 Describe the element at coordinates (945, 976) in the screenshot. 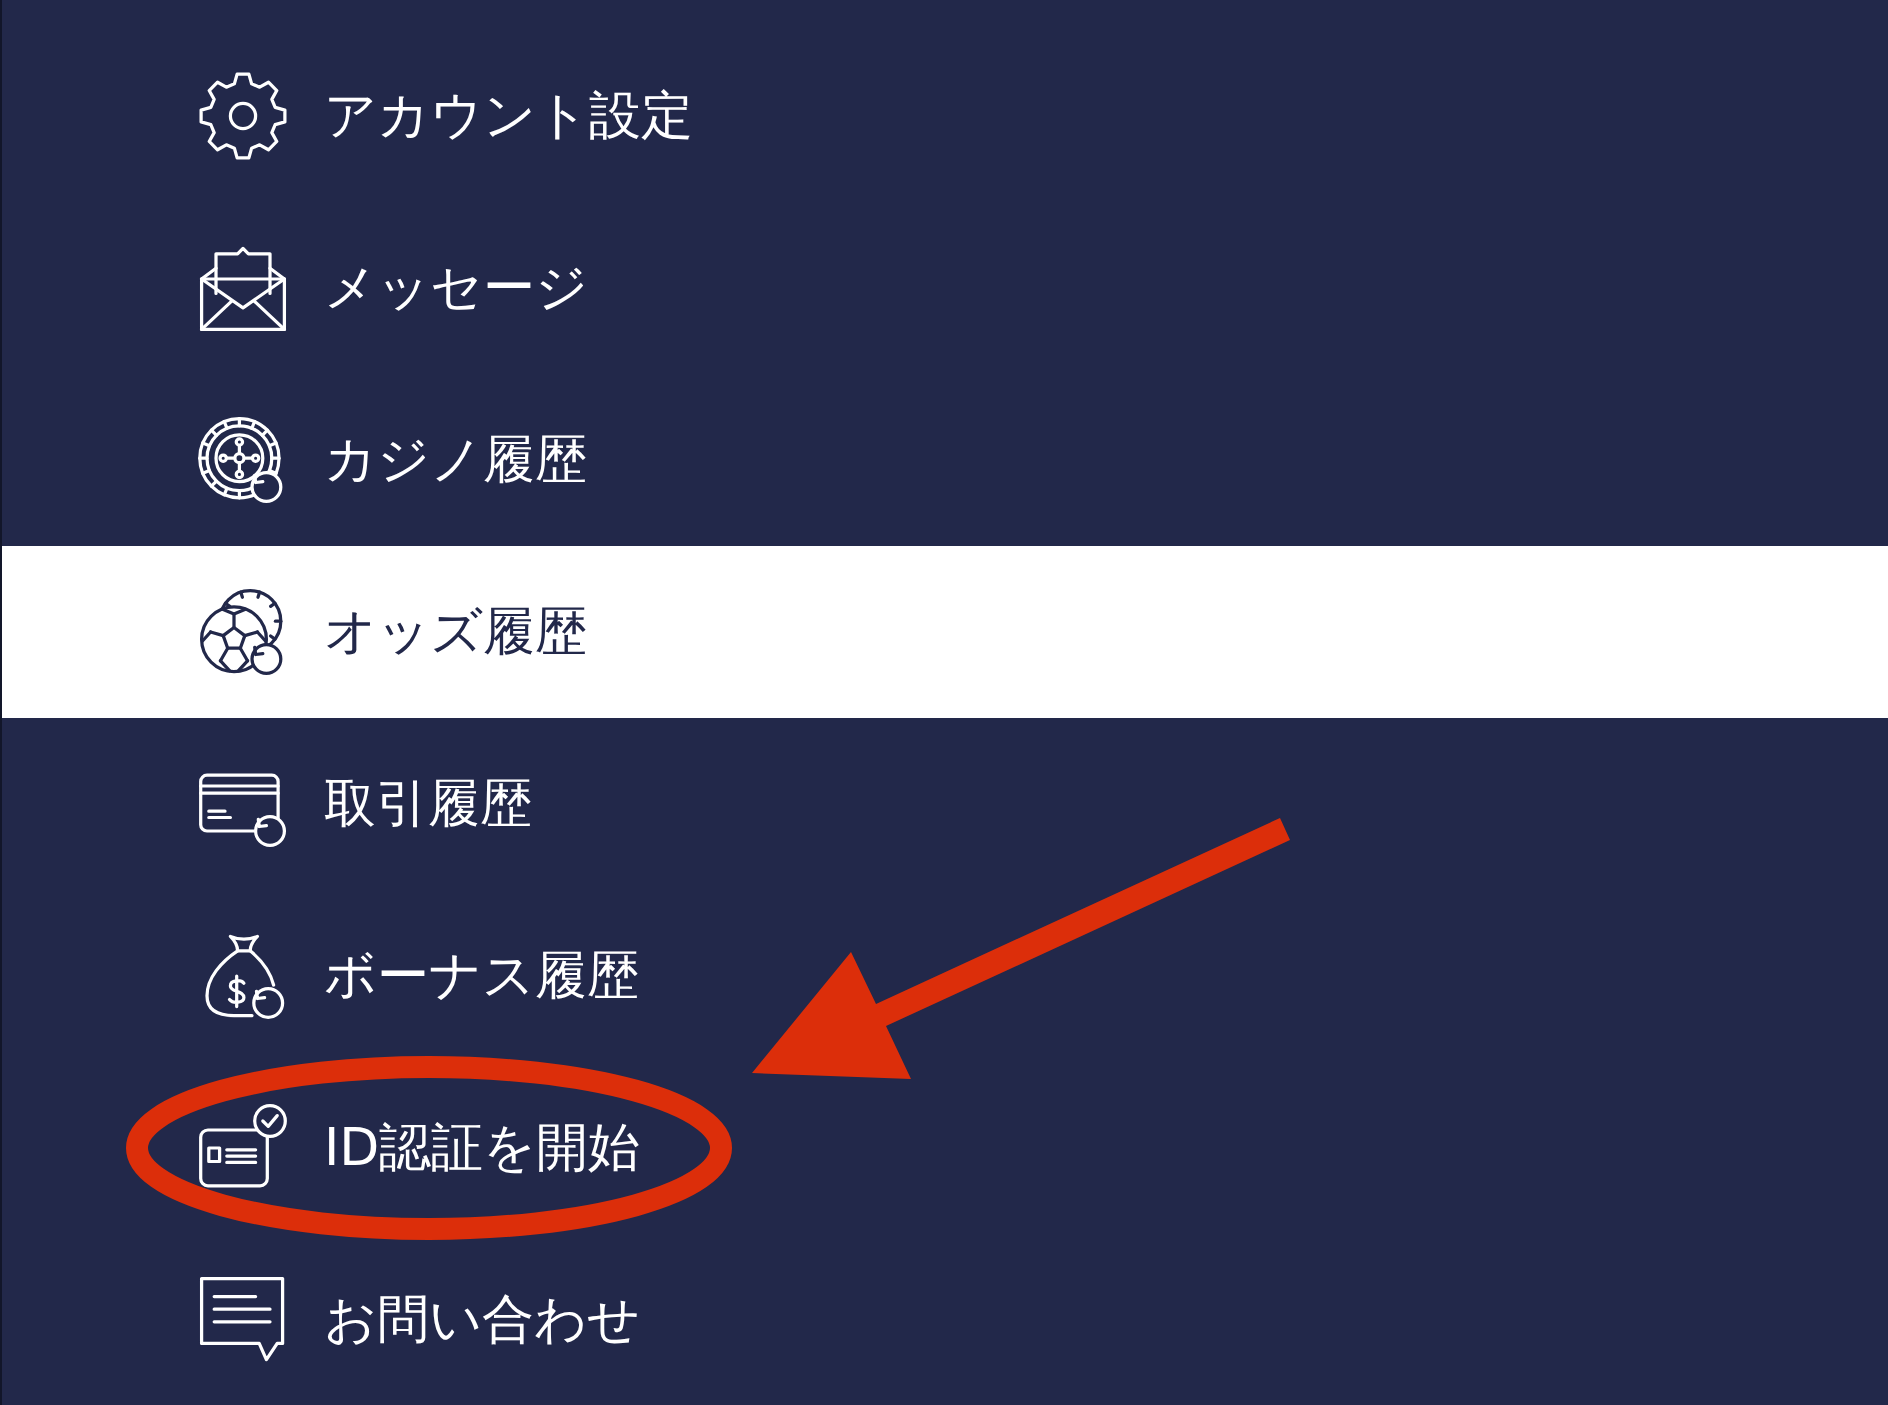

I see `menu-item: ボーナス履歴` at that location.